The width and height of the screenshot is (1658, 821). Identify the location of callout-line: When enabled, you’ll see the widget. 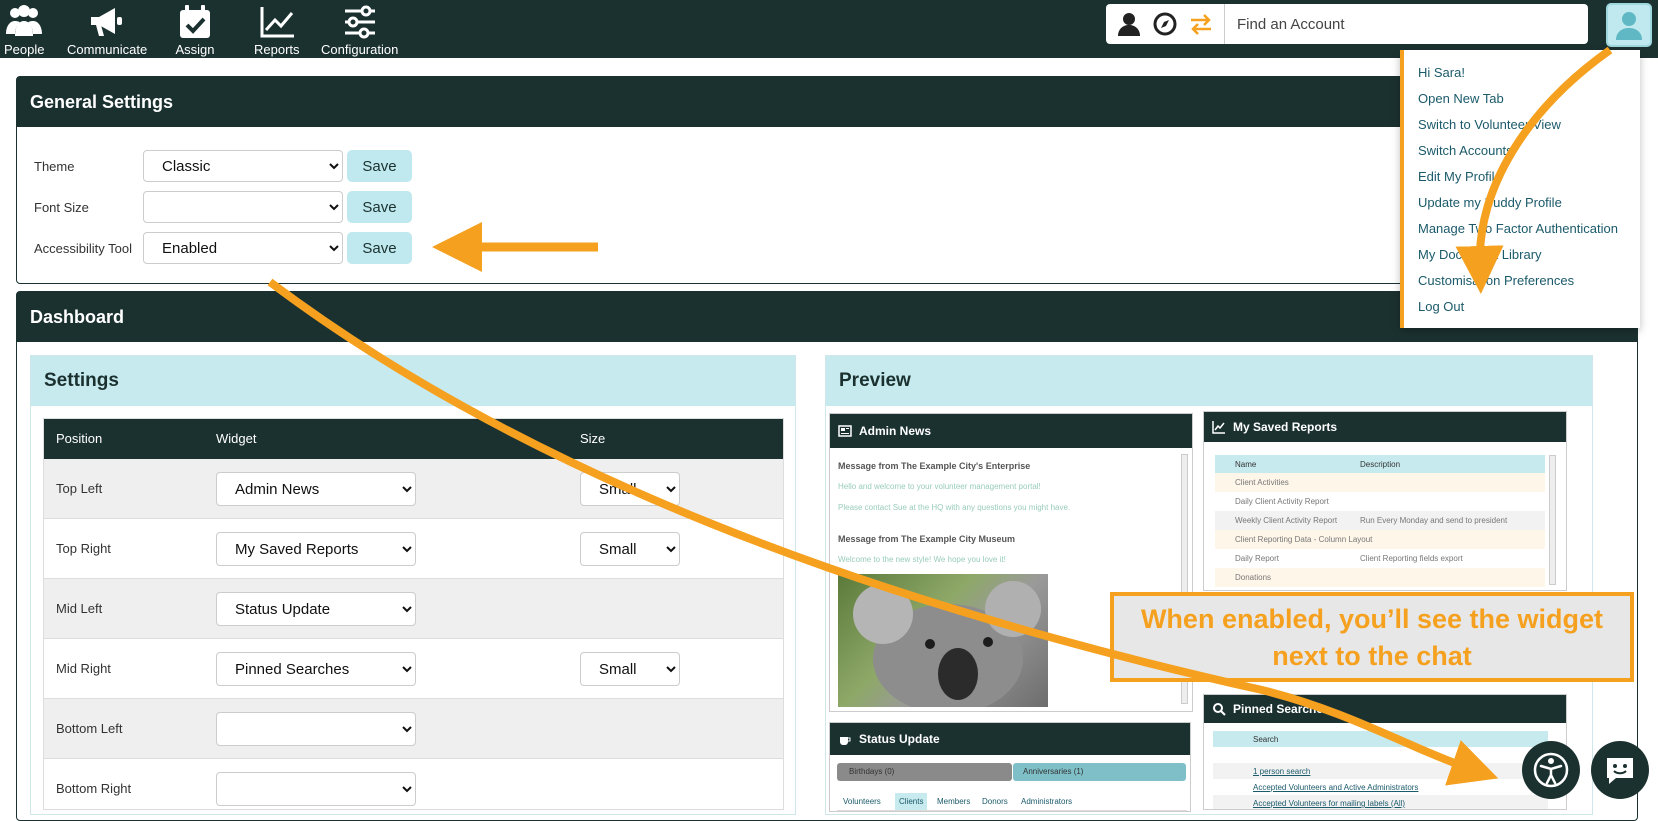
(1372, 619).